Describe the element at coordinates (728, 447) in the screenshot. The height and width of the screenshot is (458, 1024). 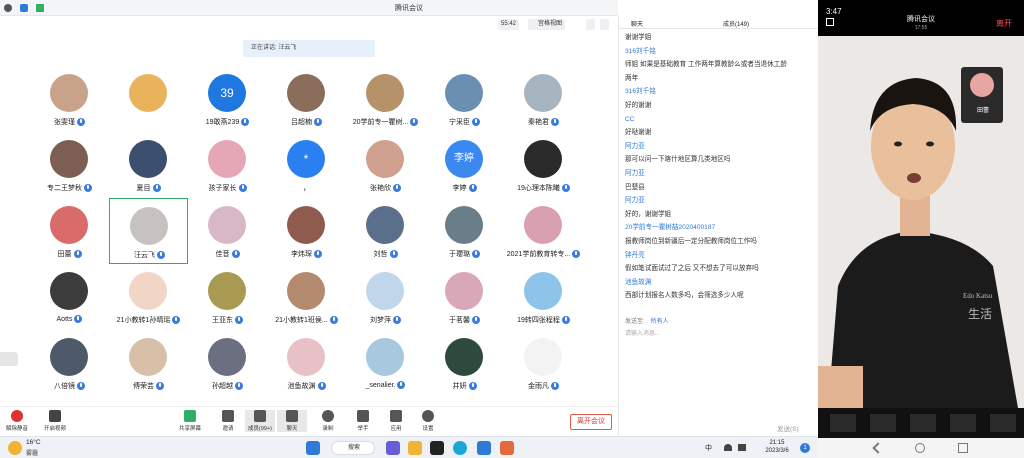
I see `wifi-icon` at that location.